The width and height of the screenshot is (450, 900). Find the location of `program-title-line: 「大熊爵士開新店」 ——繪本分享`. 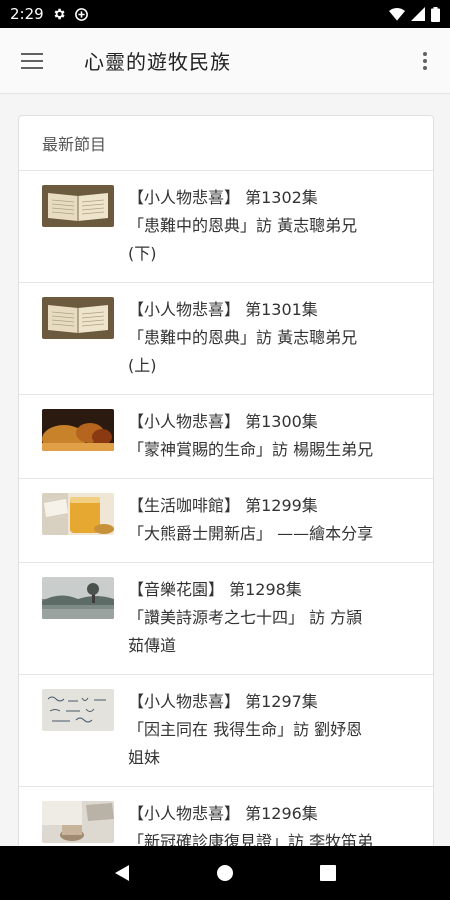

program-title-line: 「大熊爵士開新店」 ——繪本分享 is located at coordinates (251, 533).